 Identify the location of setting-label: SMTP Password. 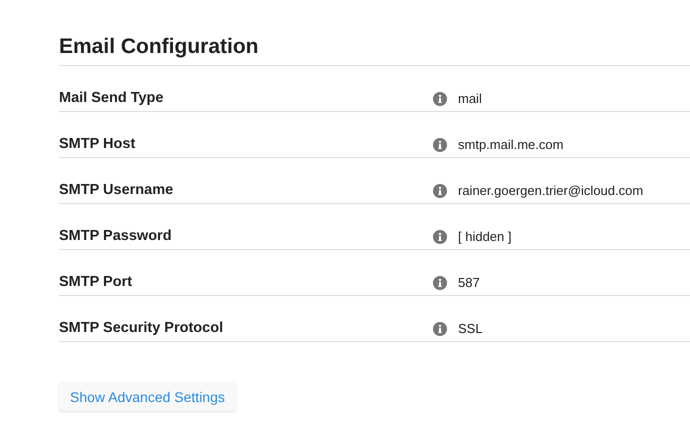
(116, 236).